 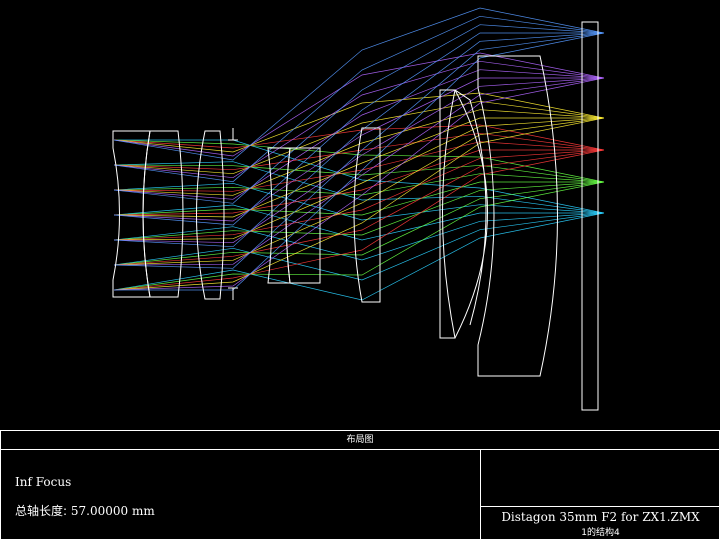 What do you see at coordinates (600, 517) in the screenshot?
I see `file-name: Distagon 35mm F2 for ZX1.ZMX` at bounding box center [600, 517].